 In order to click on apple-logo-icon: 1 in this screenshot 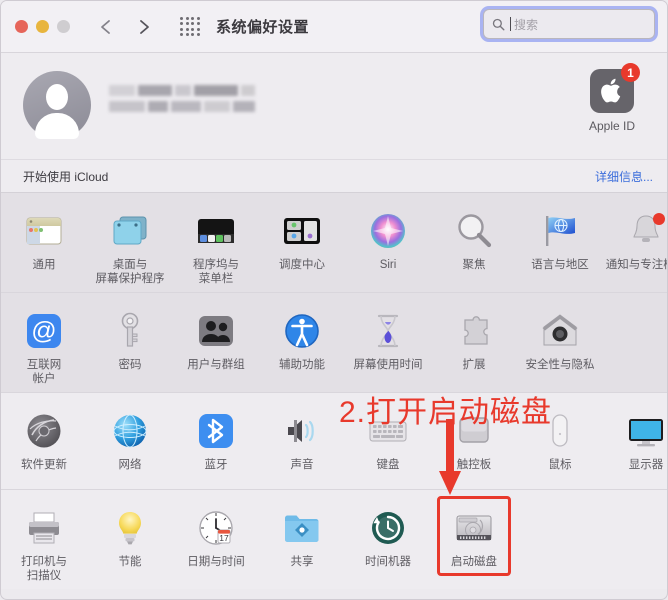, I will do `click(615, 88)`.